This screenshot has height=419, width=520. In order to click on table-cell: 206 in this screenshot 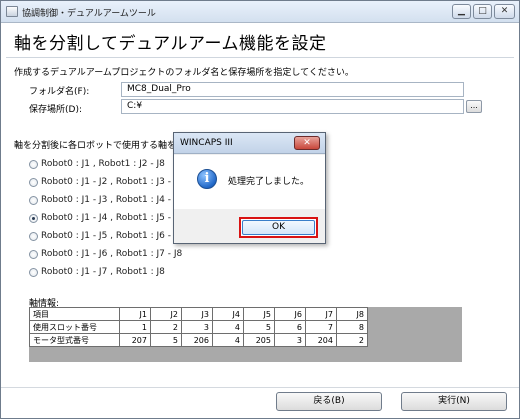, I will do `click(197, 340)`.